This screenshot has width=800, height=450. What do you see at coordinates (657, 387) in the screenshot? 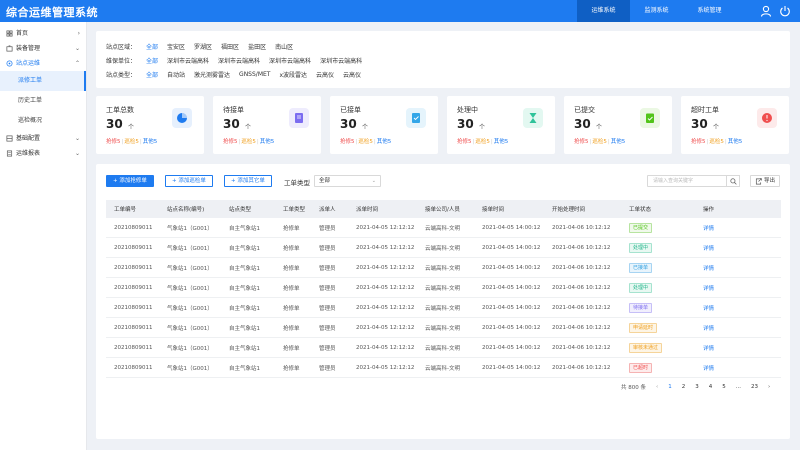
I see `prev-page-button: ‹` at bounding box center [657, 387].